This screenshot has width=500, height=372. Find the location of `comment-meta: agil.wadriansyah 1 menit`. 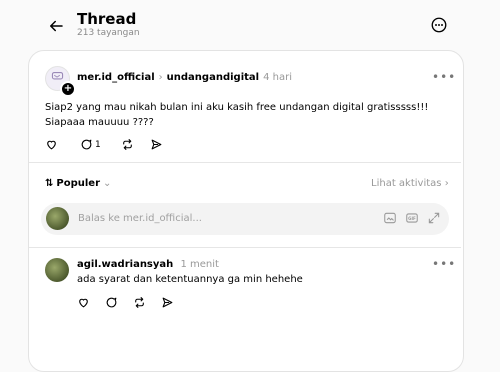

comment-meta: agil.wadriansyah 1 menit is located at coordinates (148, 264).